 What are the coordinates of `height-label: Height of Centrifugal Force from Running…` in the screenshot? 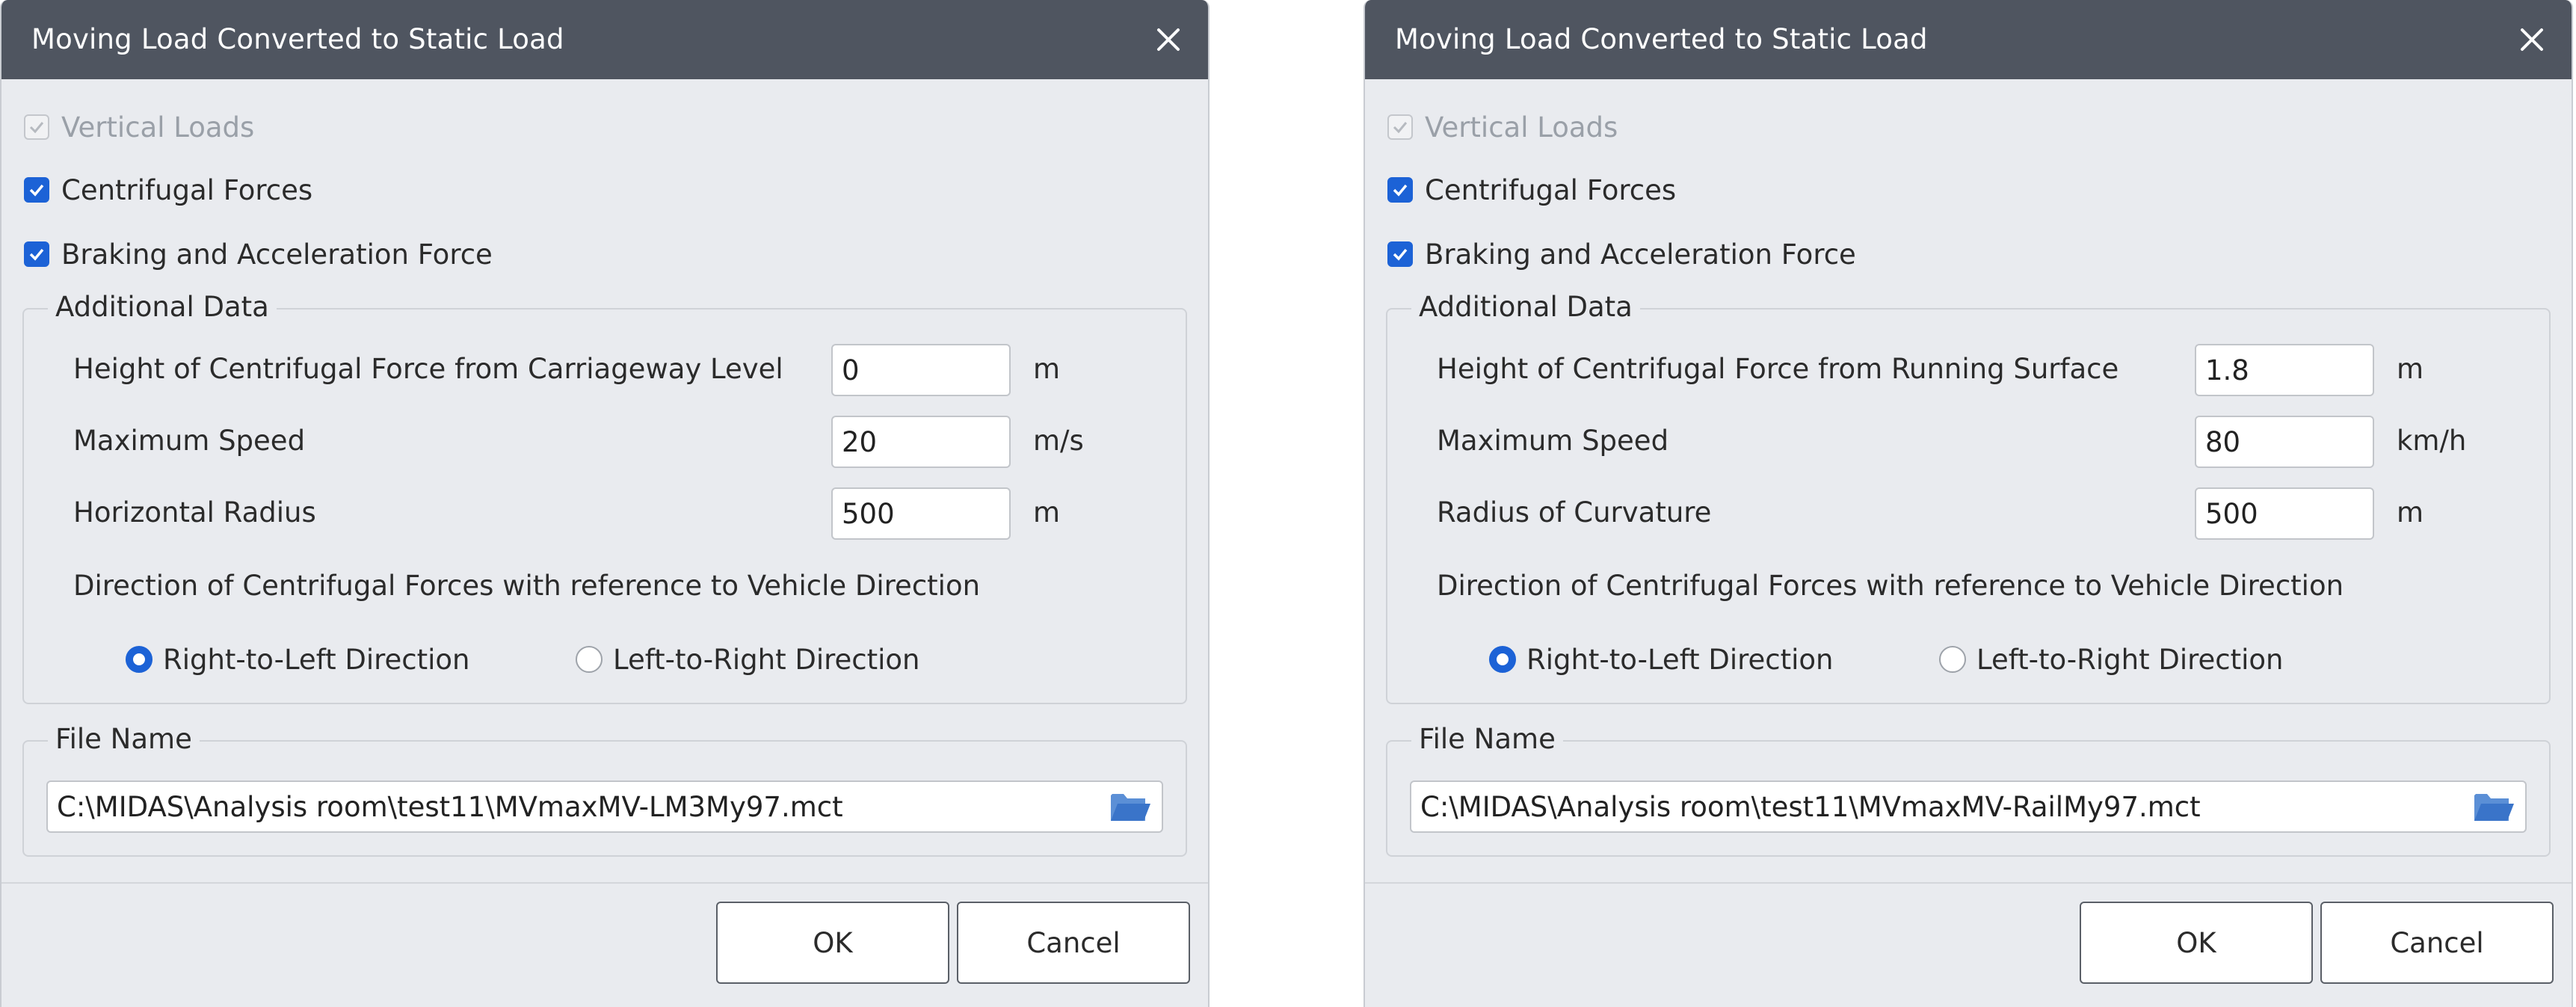 It's located at (1778, 369).